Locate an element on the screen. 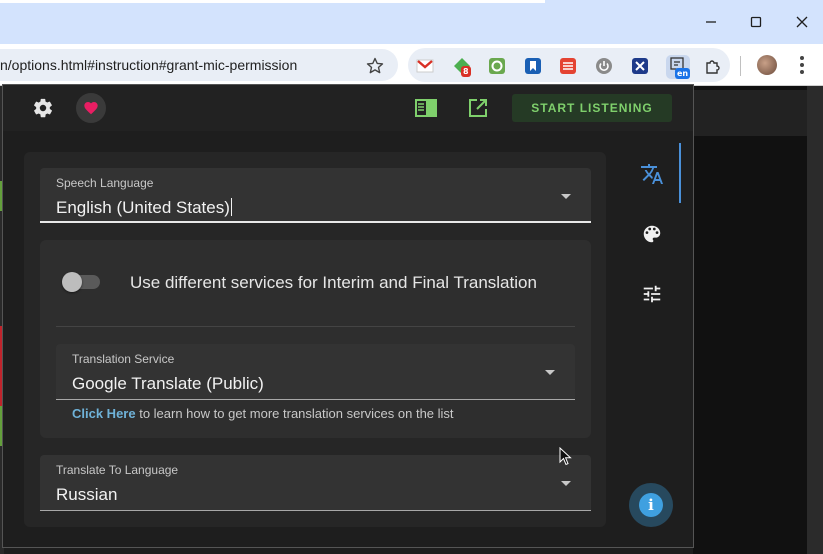 Image resolution: width=823 pixels, height=554 pixels. diamond-extension-icon: 8 is located at coordinates (462, 67).